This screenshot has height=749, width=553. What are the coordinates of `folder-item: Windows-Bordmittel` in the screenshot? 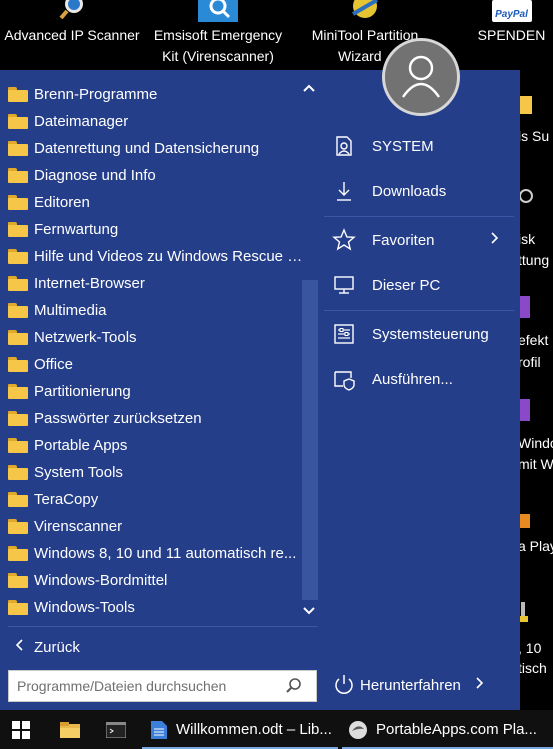 It's located at (158, 580).